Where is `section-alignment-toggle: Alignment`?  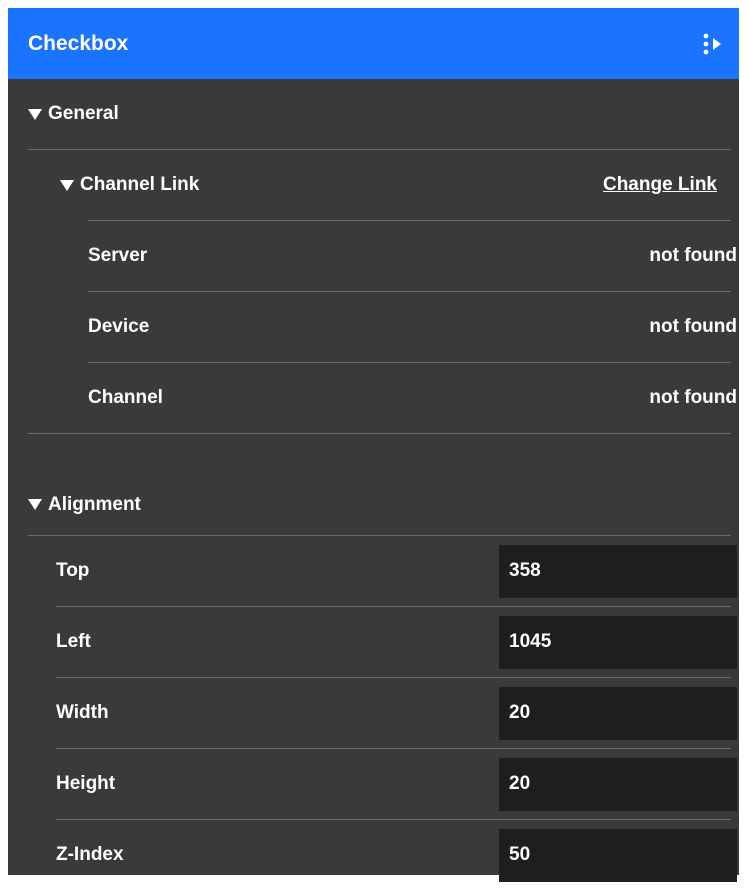 section-alignment-toggle: Alignment is located at coordinates (373, 504).